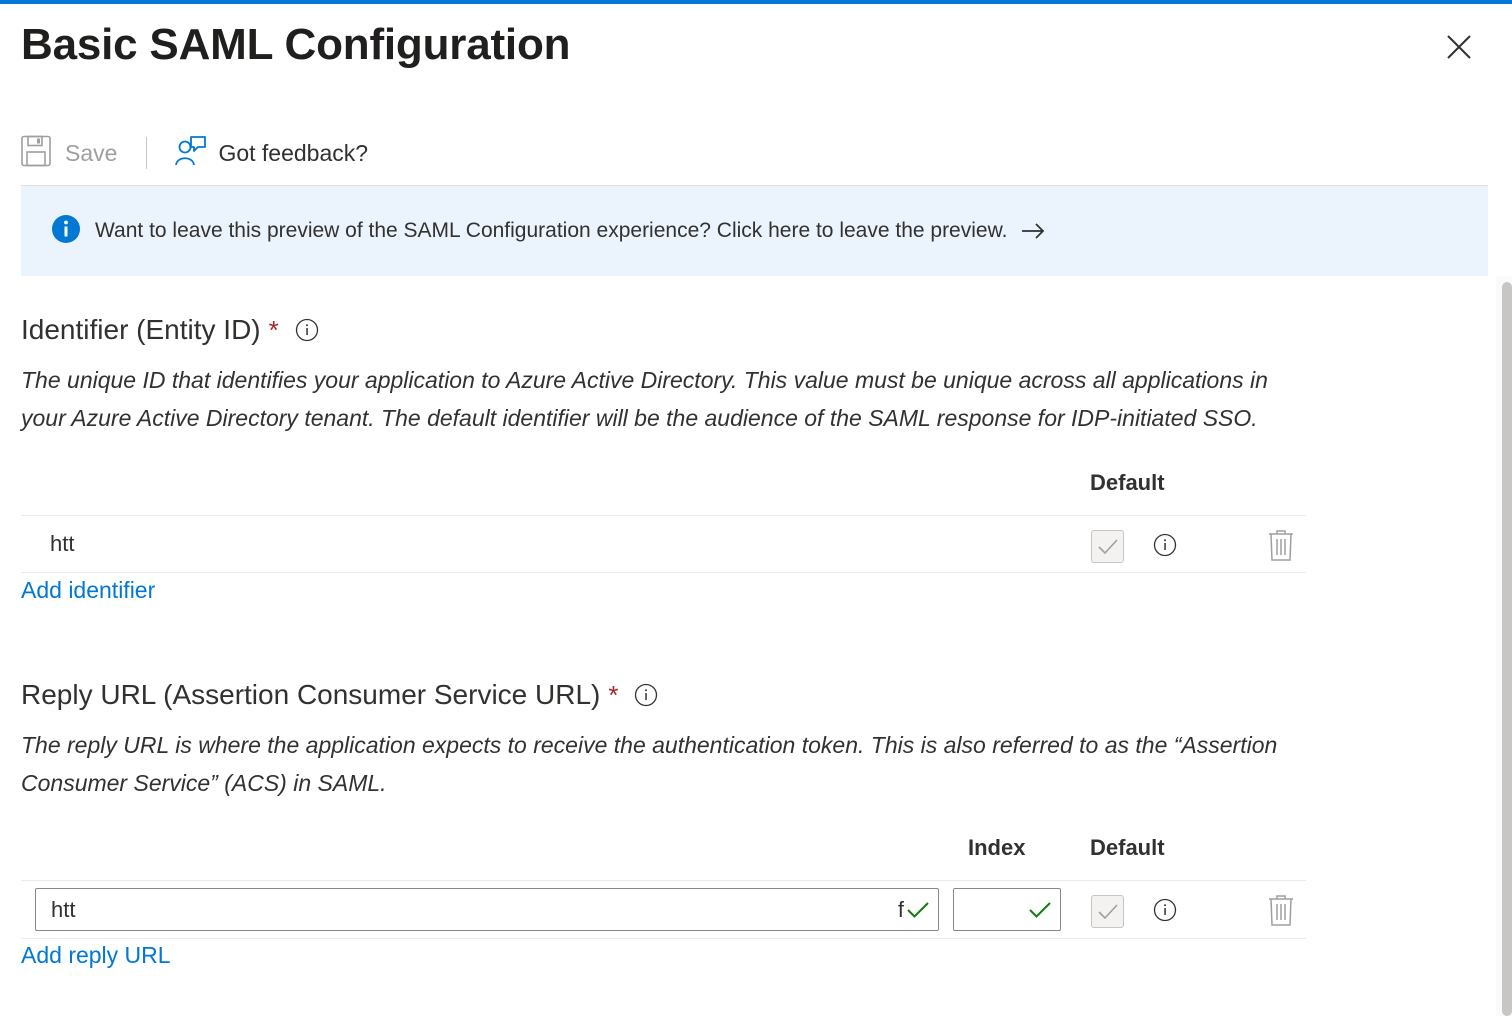 The height and width of the screenshot is (1016, 1512). I want to click on arrow-right-icon, so click(1033, 231).